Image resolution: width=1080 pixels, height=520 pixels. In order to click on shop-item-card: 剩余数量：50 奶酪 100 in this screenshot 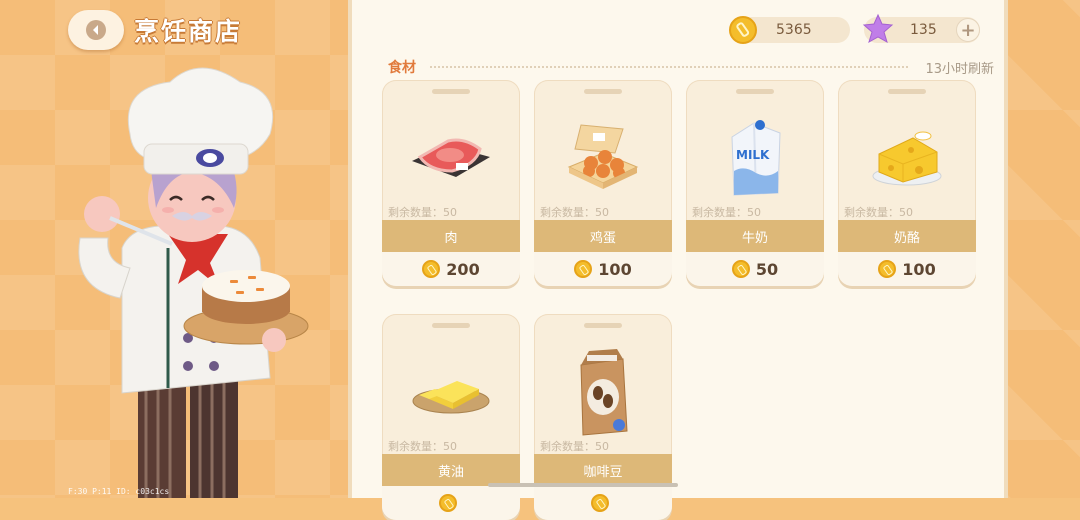, I will do `click(907, 183)`.